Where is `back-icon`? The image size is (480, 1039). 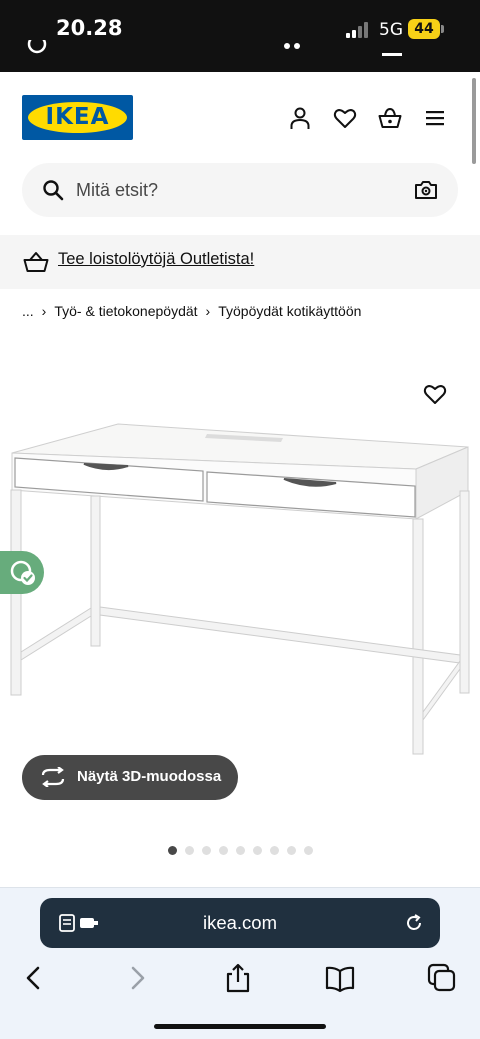 back-icon is located at coordinates (34, 978).